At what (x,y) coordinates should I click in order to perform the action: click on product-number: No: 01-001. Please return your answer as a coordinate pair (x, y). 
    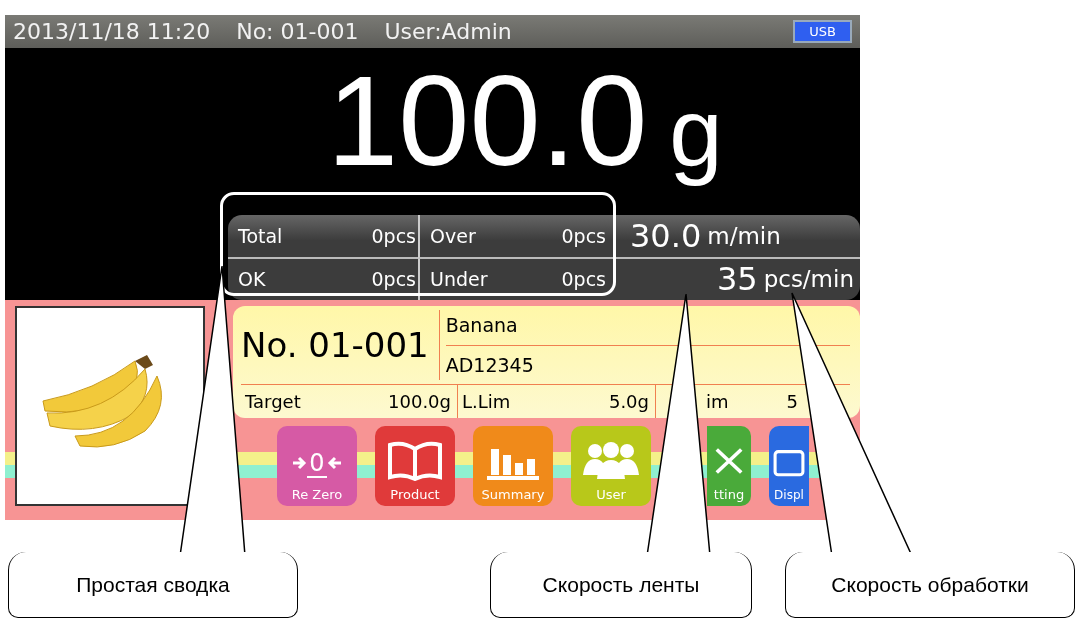
    Looking at the image, I should click on (297, 31).